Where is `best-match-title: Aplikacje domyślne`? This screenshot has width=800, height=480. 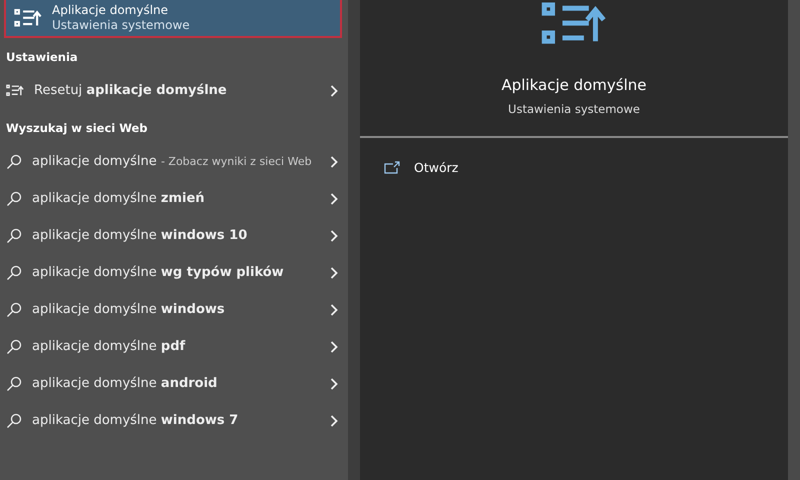 best-match-title: Aplikacje domyślne is located at coordinates (111, 10).